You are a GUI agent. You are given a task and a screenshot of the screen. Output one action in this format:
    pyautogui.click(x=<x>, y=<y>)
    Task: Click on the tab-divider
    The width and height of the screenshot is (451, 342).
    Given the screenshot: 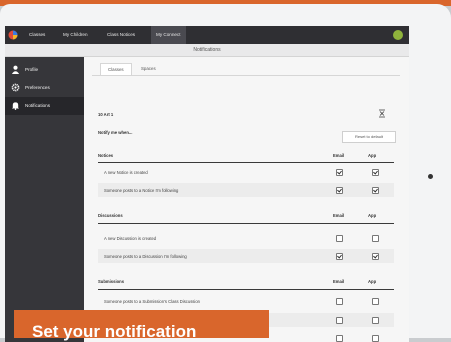 What is the action you would take?
    pyautogui.click(x=246, y=75)
    